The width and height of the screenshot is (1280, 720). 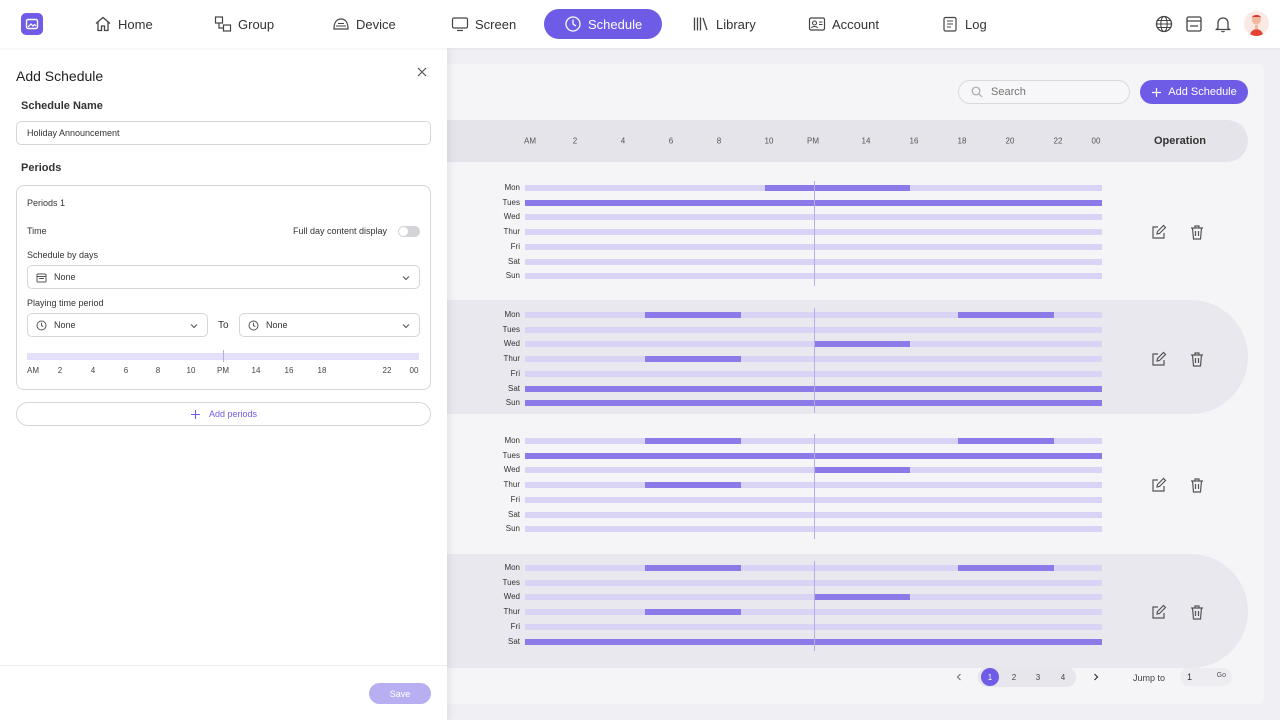 What do you see at coordinates (63, 255) in the screenshot?
I see `schedule-by-days-label: Schedule by days` at bounding box center [63, 255].